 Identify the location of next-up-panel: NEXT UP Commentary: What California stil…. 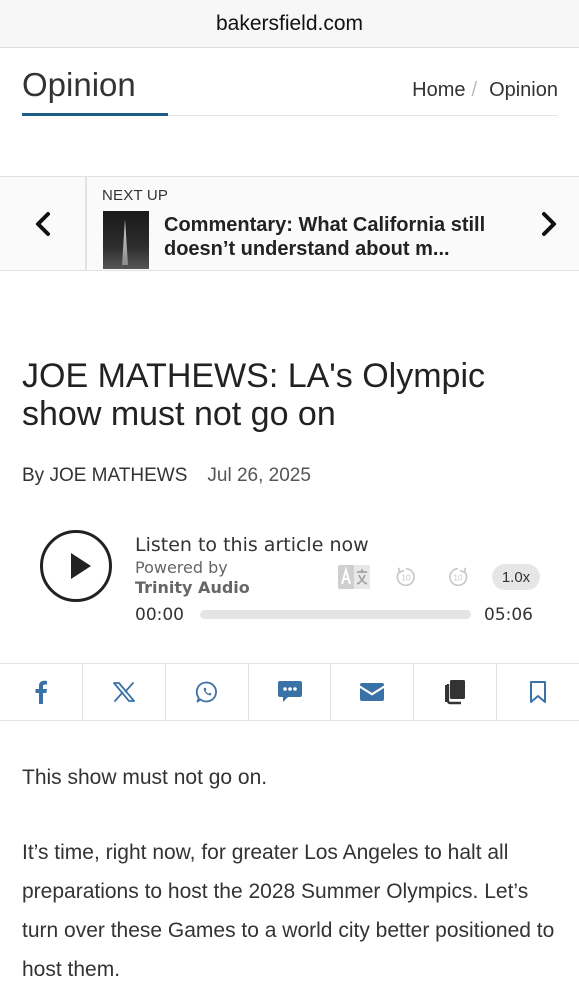
(289, 223).